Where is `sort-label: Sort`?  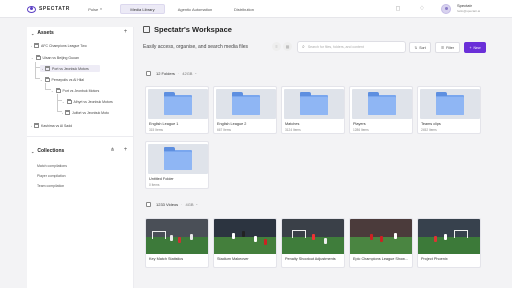
sort-label: Sort is located at coordinates (422, 47).